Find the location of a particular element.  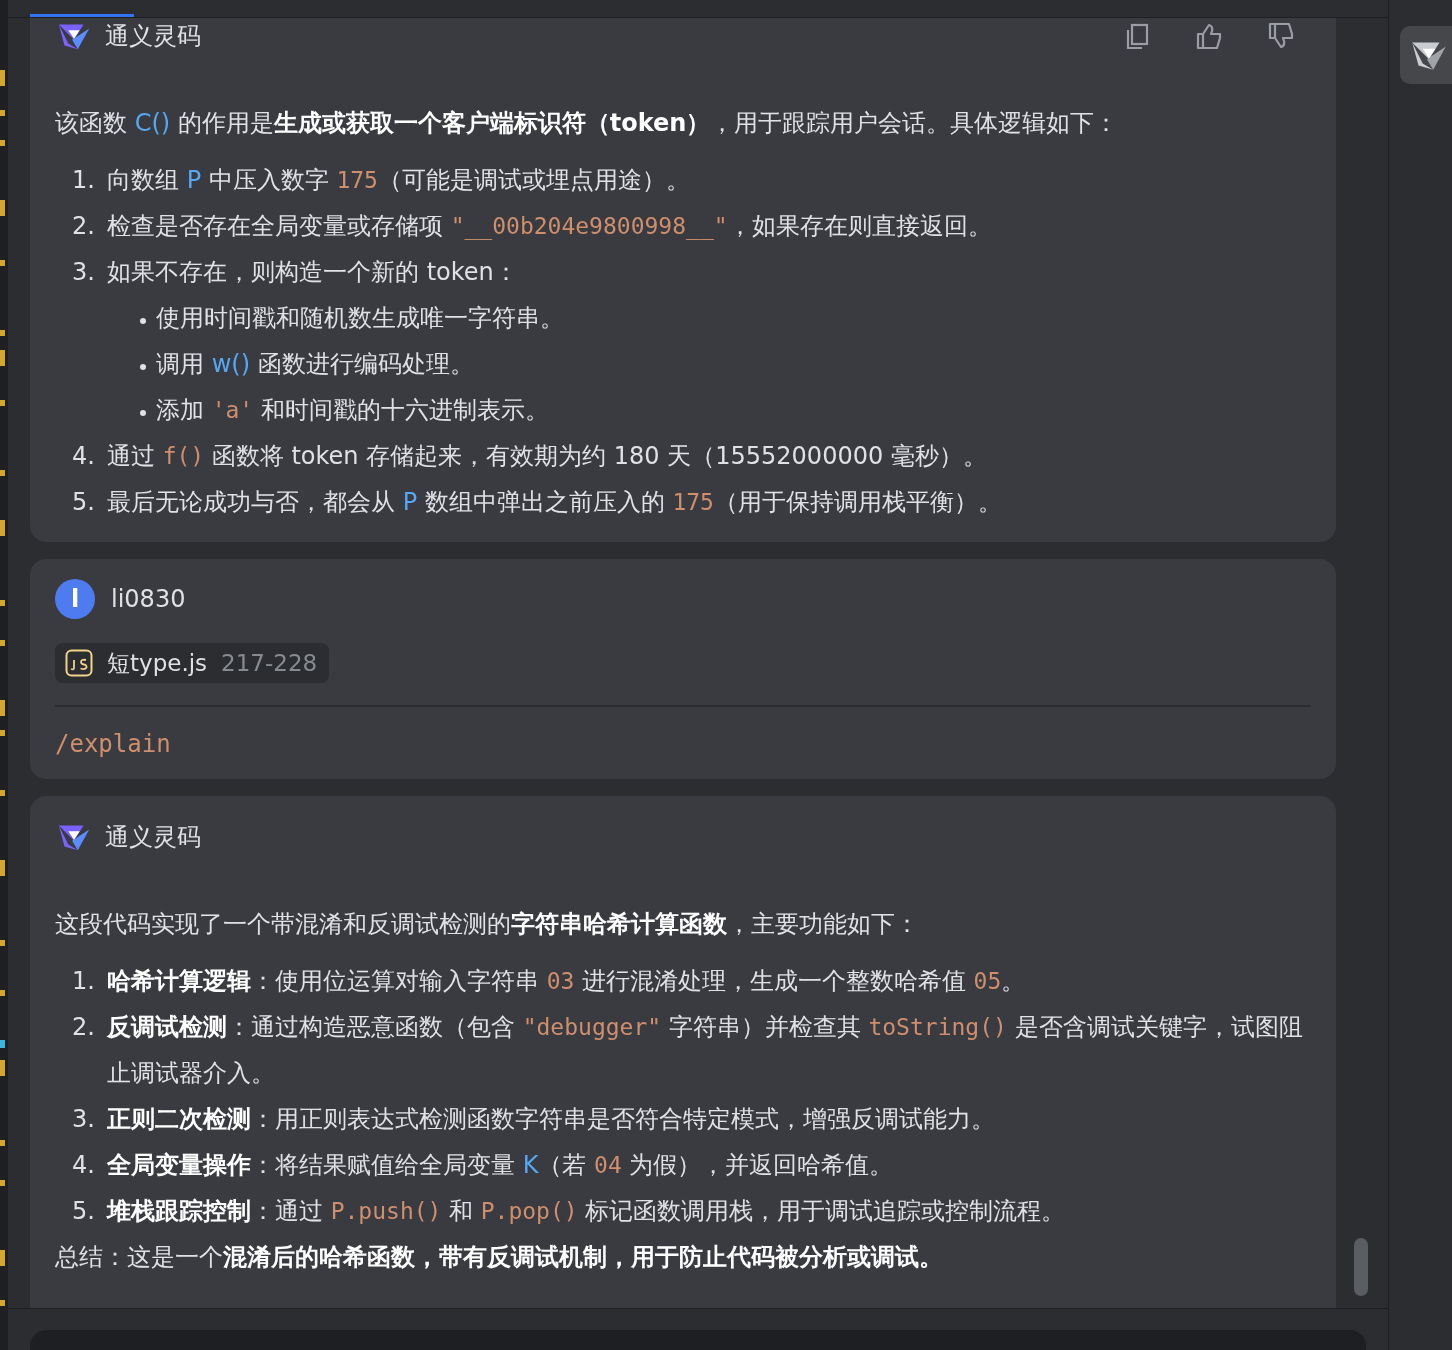

list-item-text: 反调试检测：通过构造恶意函数（包含 "debugger" 字符串）并检查其 toString() 是否含调试关键字，试图阻止调试器介入。 is located at coordinates (705, 1050).